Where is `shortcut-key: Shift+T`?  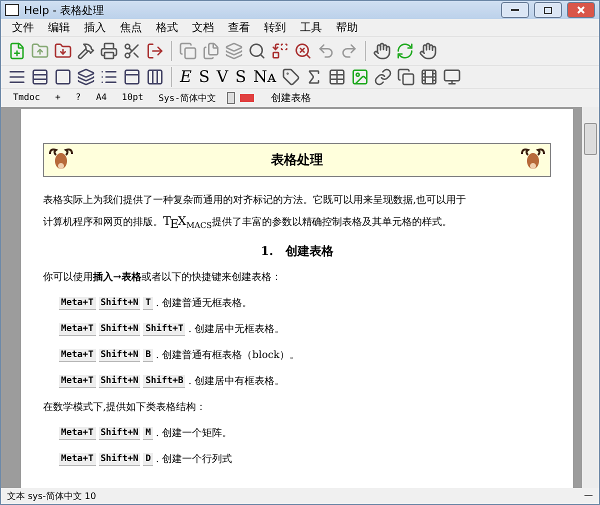
shortcut-key: Shift+T is located at coordinates (164, 329).